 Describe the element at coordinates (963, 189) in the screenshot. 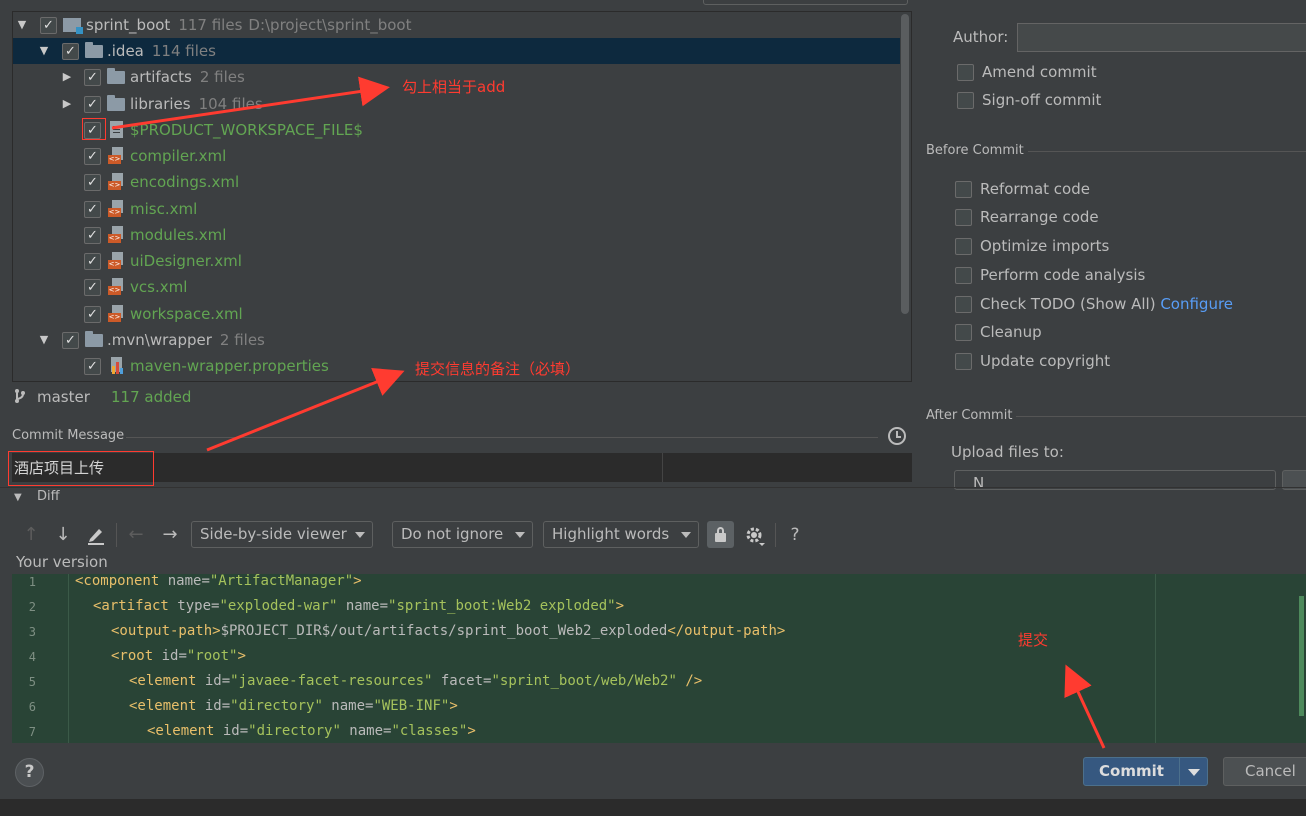

I see `reformat-checkbox` at that location.